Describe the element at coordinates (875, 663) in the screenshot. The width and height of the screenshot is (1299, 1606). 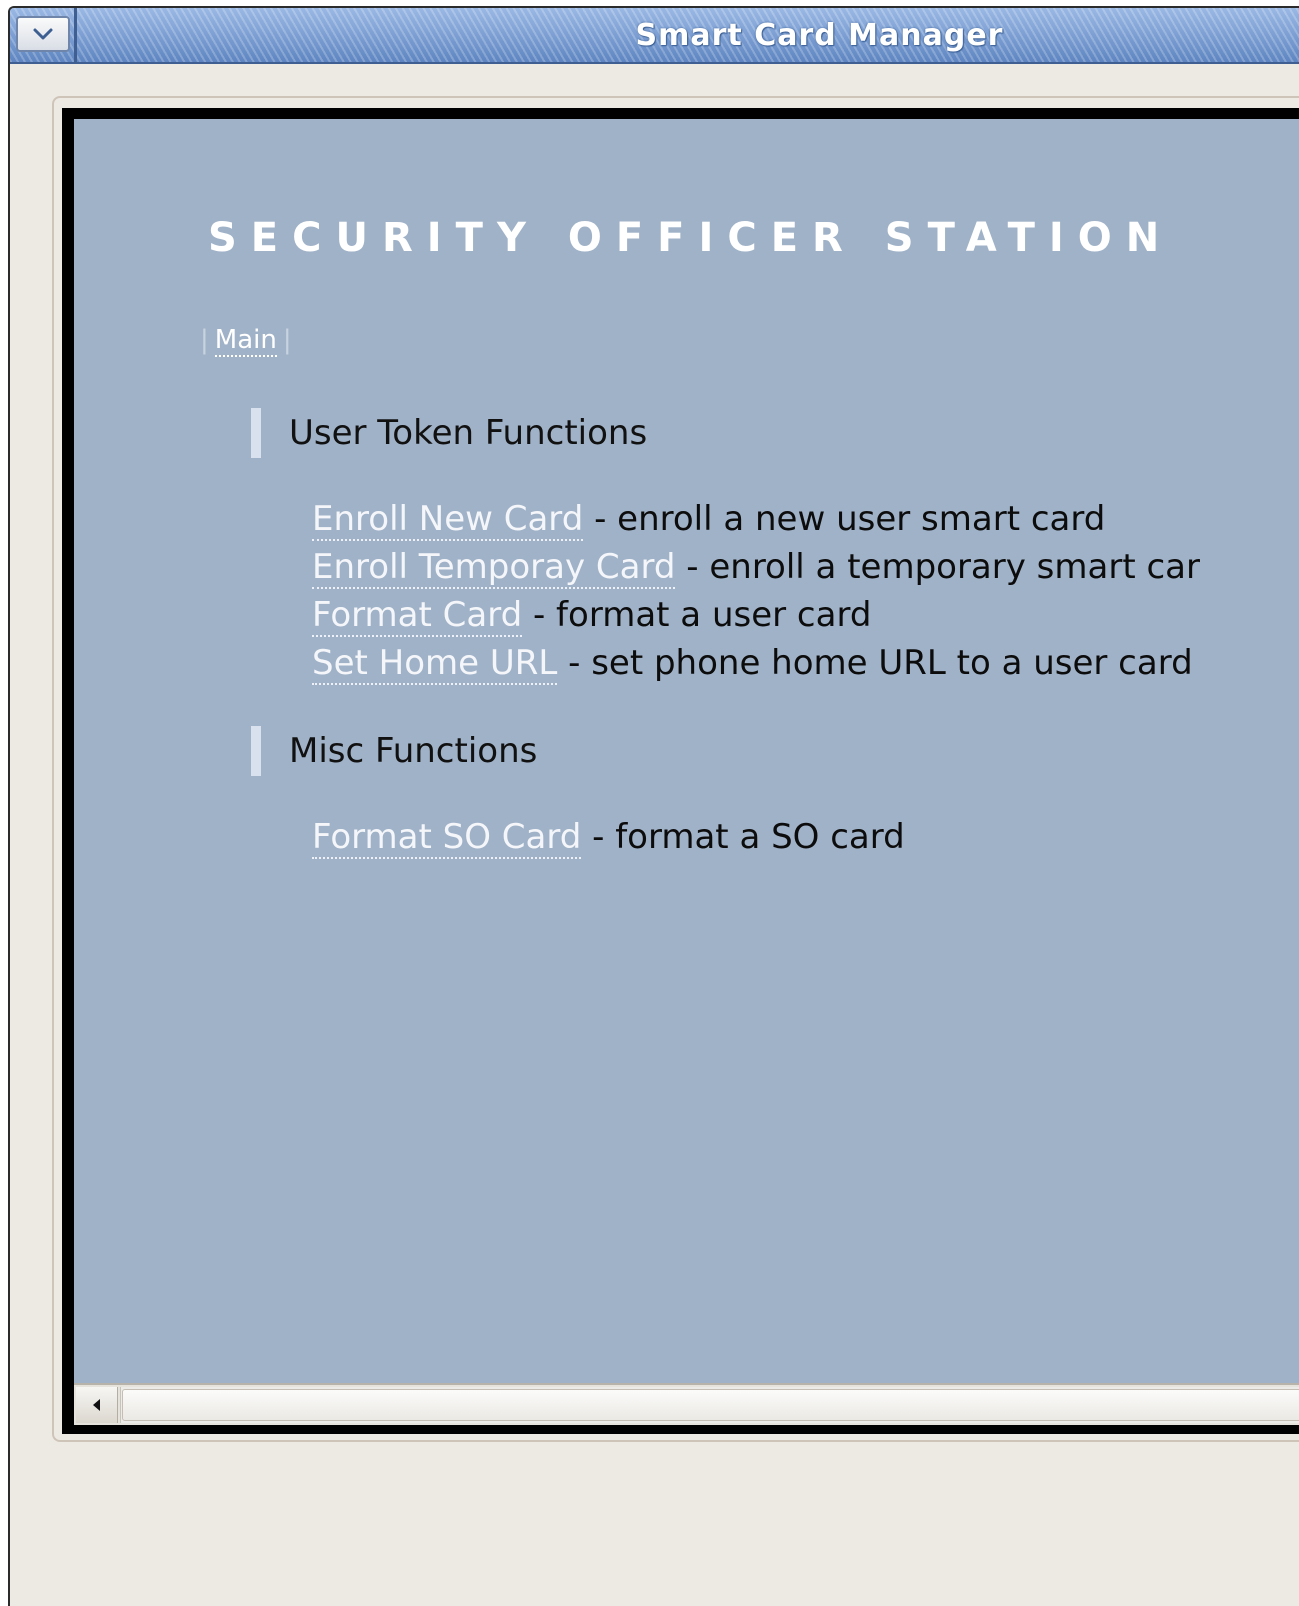
I see `item-description: - set phone home URL to a user card` at that location.